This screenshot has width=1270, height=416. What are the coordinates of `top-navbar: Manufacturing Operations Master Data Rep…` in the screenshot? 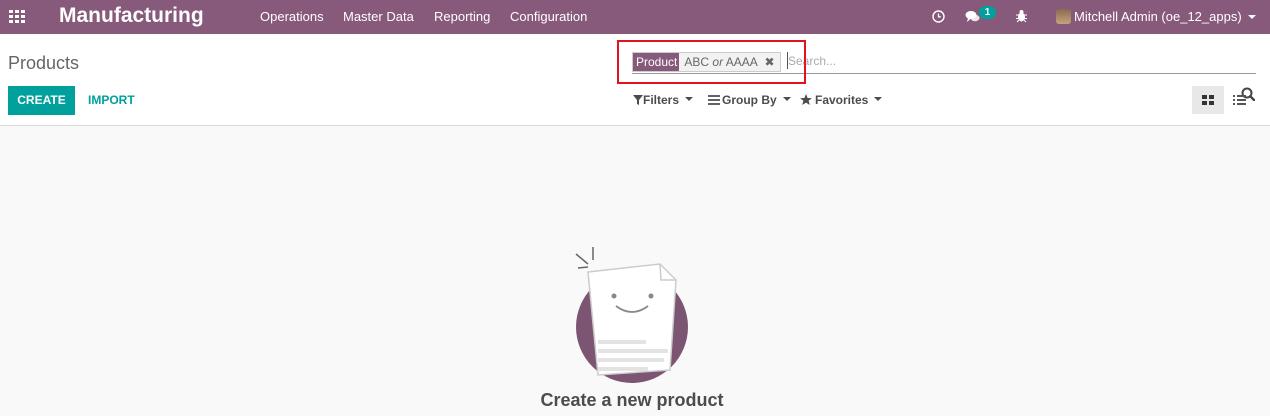 It's located at (635, 17).